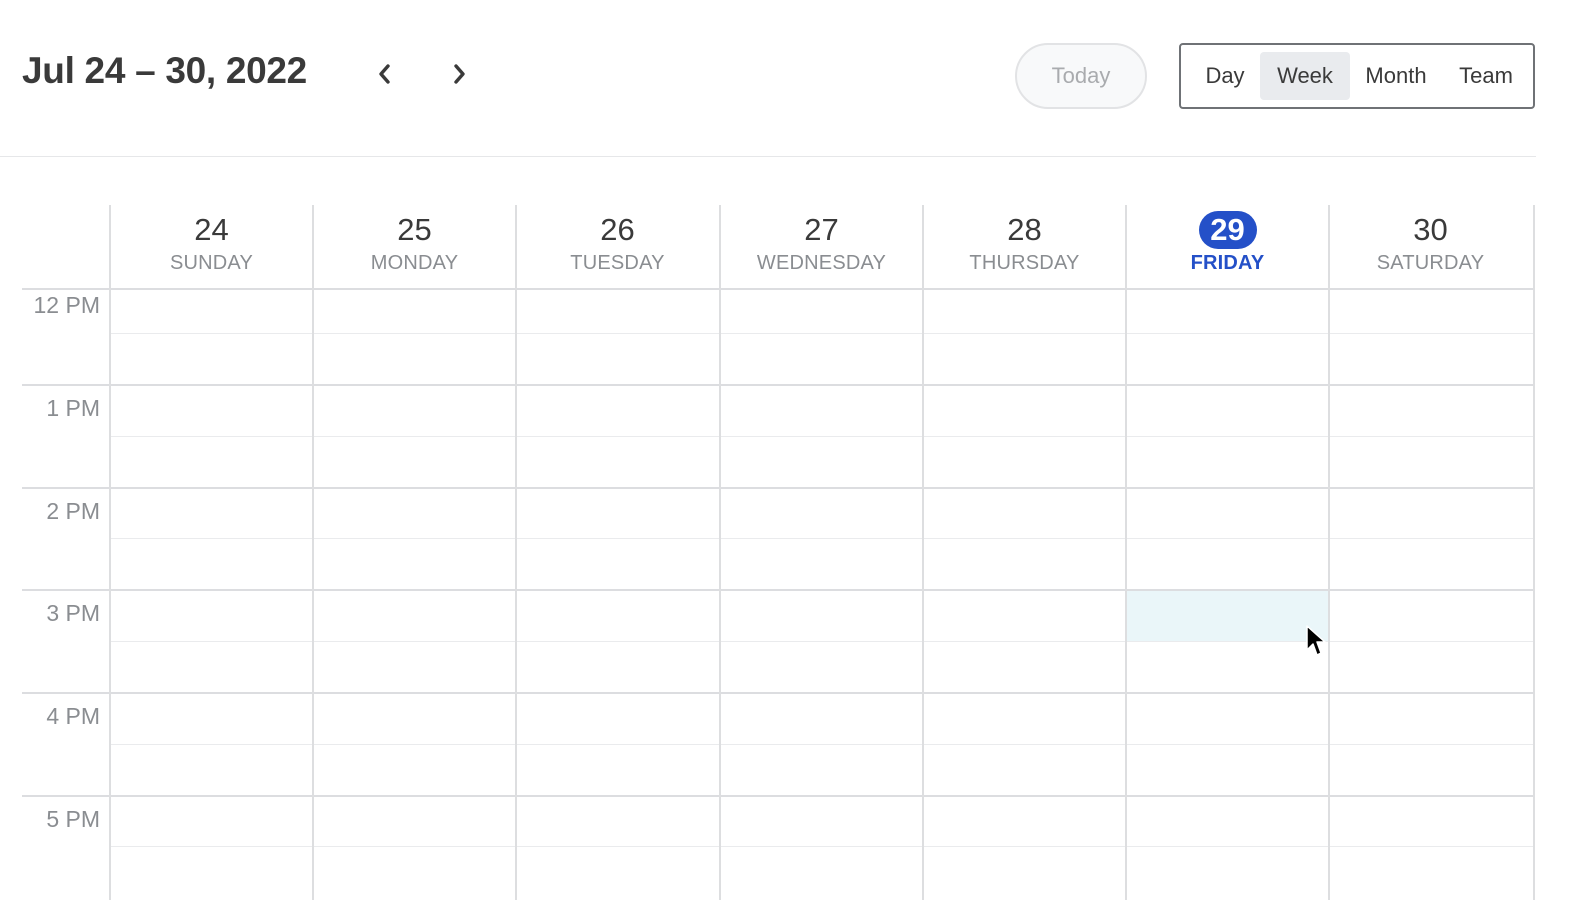 The image size is (1590, 900). Describe the element at coordinates (1081, 76) in the screenshot. I see `today-button: Today` at that location.